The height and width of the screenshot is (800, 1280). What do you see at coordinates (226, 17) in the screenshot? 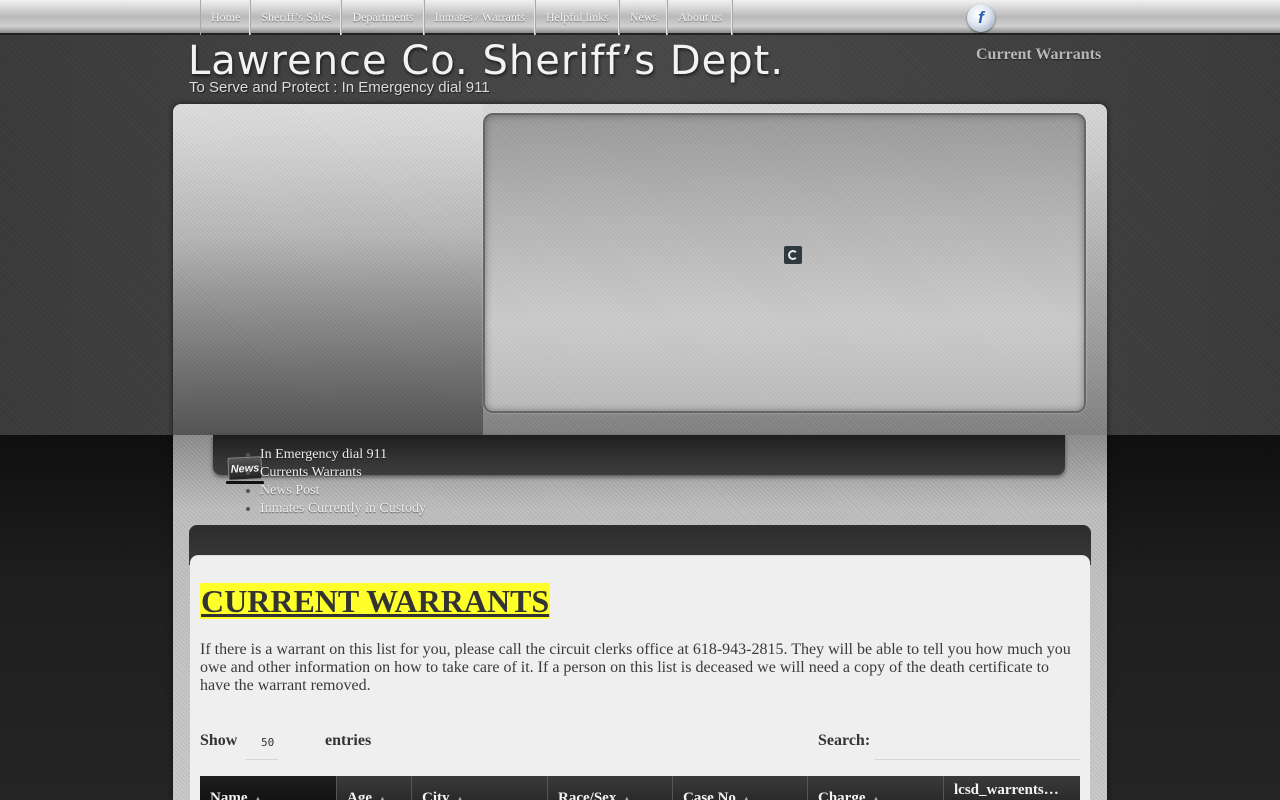
I see `nav-item-home: Home` at bounding box center [226, 17].